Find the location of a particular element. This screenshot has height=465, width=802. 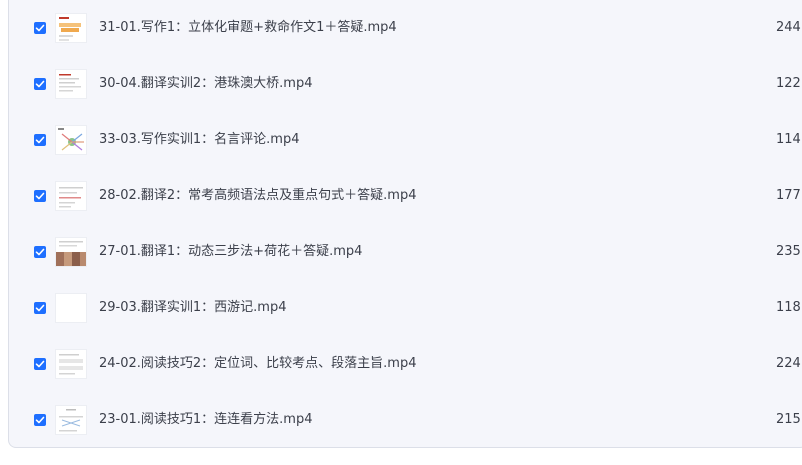

file-name: 27-01.翻译1：动态三步法+荷花＋答疑.mp4 is located at coordinates (230, 252).